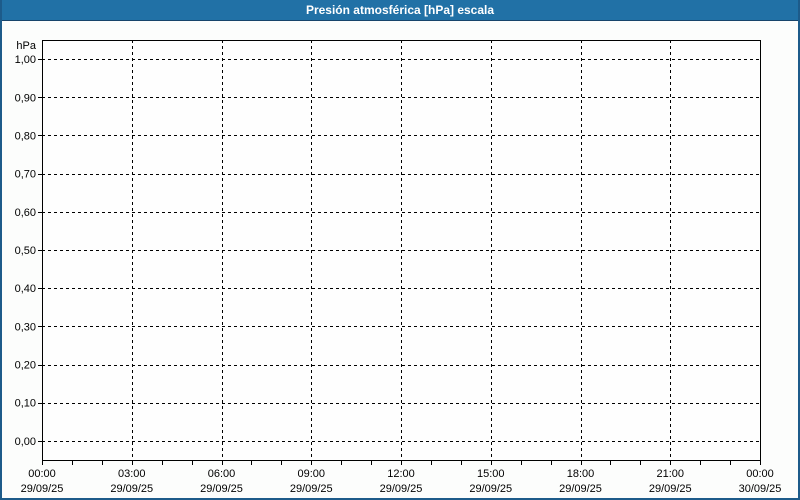  What do you see at coordinates (26, 46) in the screenshot?
I see `y-axis-unit-label: hPa` at bounding box center [26, 46].